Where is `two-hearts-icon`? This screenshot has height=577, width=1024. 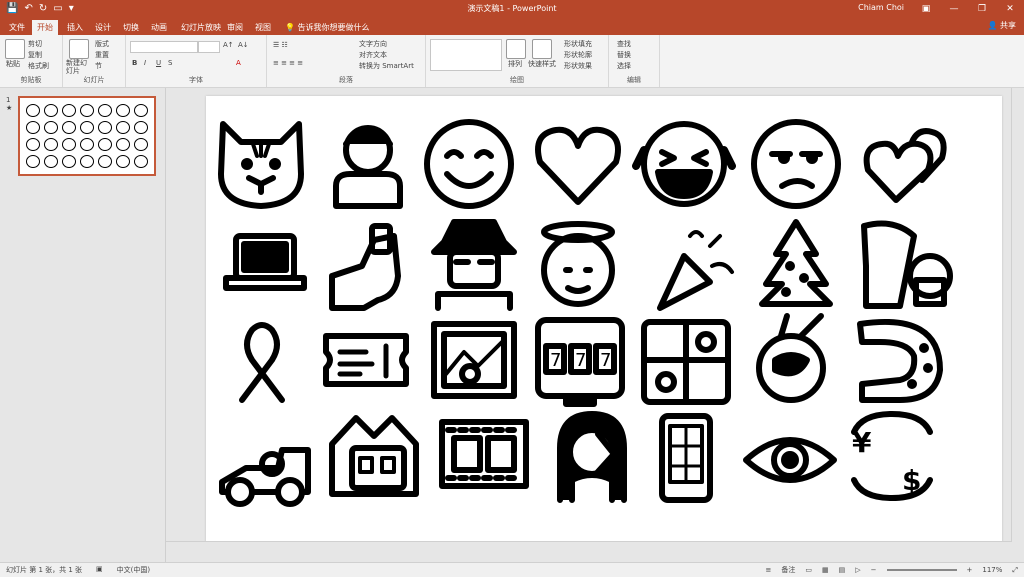
two-hearts-icon is located at coordinates (905, 165).